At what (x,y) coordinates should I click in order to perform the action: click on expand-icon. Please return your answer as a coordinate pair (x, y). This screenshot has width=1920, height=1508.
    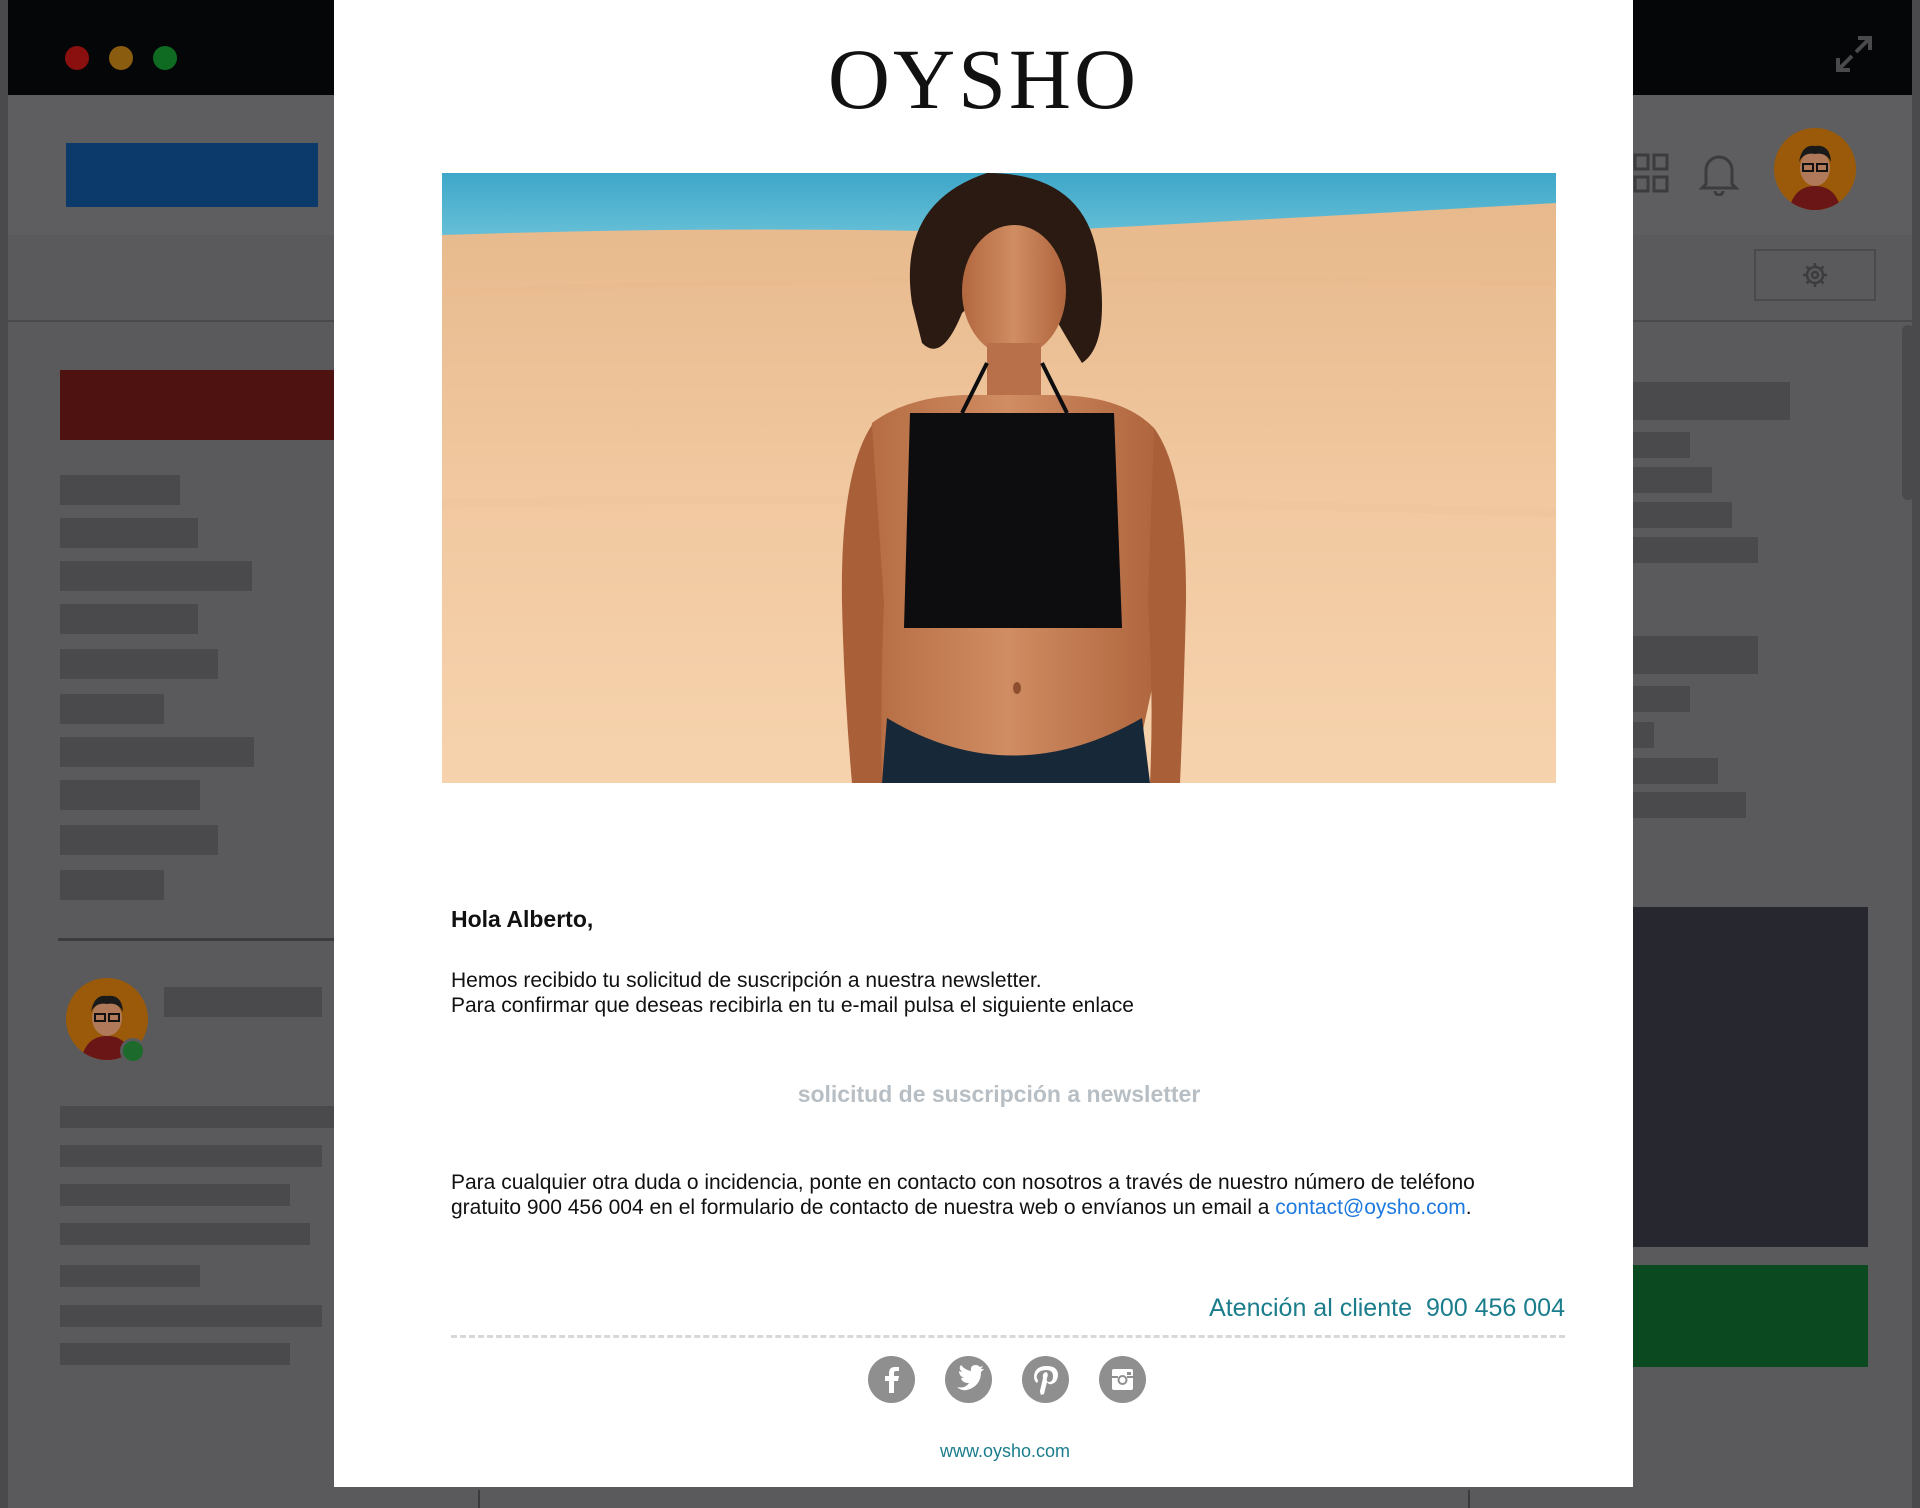
    Looking at the image, I should click on (1854, 54).